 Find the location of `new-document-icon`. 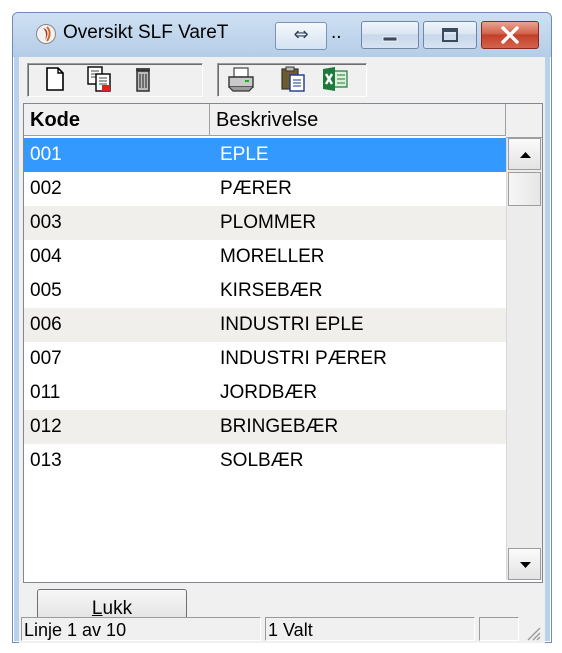

new-document-icon is located at coordinates (55, 79).